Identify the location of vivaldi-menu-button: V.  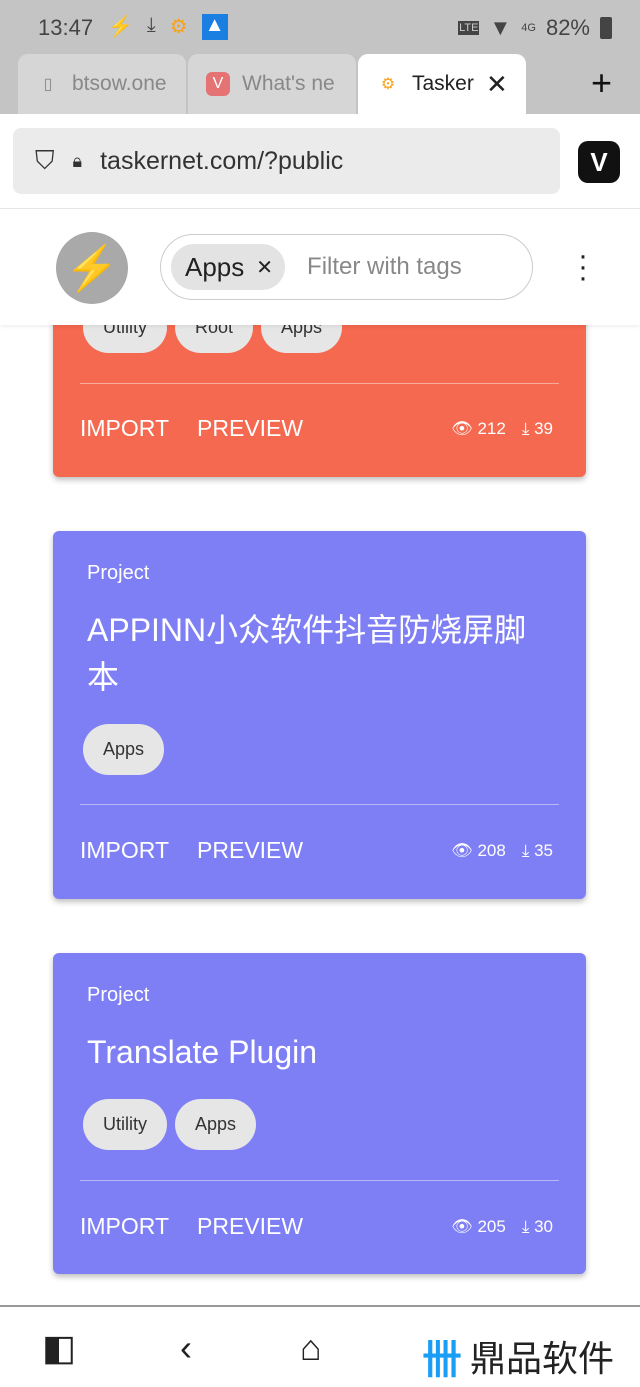
(599, 162).